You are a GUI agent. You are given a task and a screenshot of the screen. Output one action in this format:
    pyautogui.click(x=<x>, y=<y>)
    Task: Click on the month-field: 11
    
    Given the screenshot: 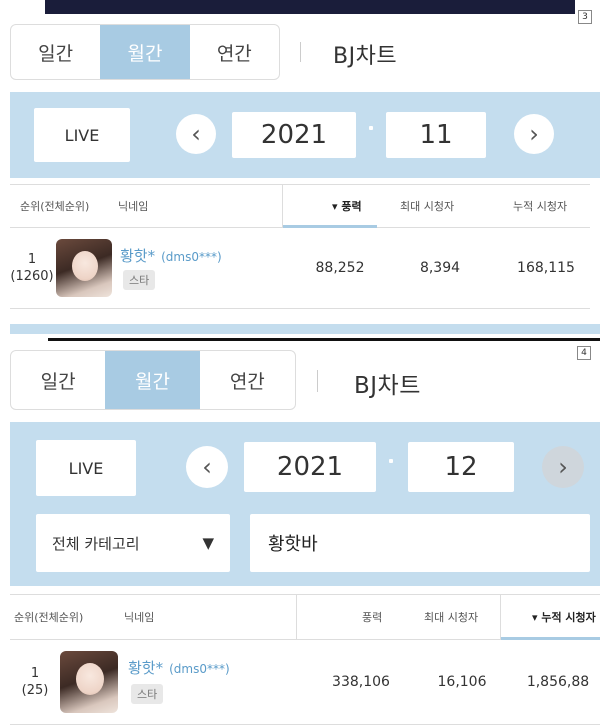 What is the action you would take?
    pyautogui.click(x=436, y=135)
    